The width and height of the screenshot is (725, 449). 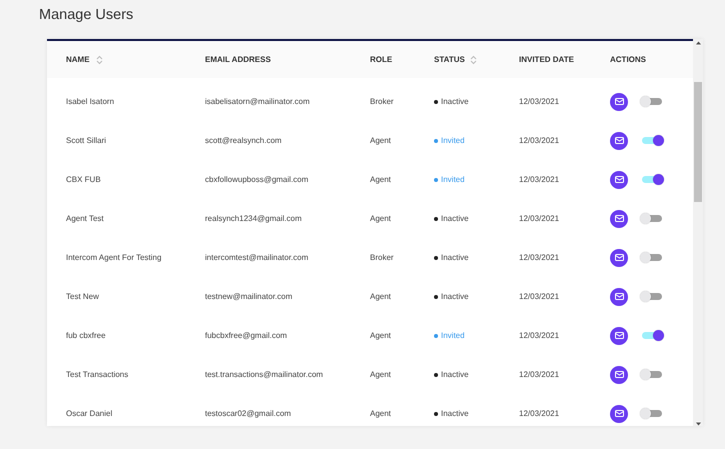 What do you see at coordinates (246, 335) in the screenshot?
I see `table-cell: fubcbxfree@gmail.com` at bounding box center [246, 335].